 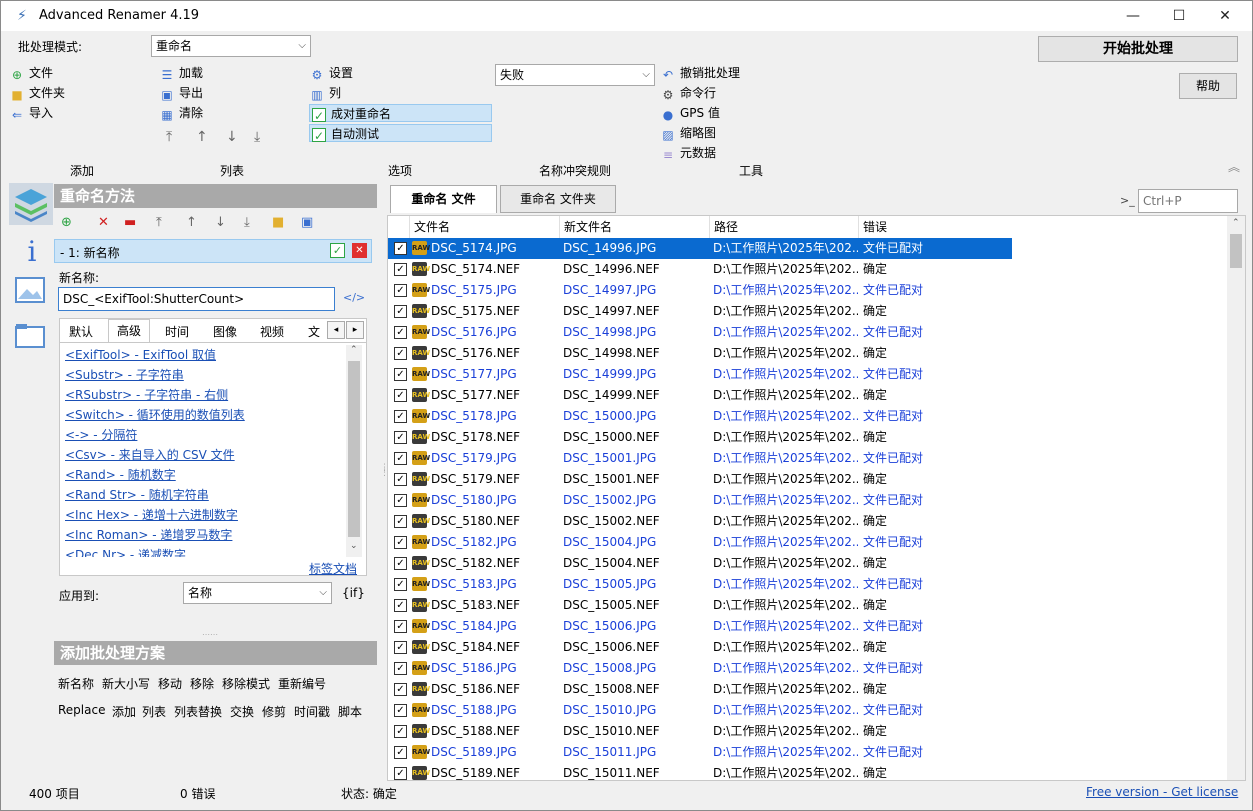 I want to click on grid-scrollbar: ⌃, so click(x=1236, y=498).